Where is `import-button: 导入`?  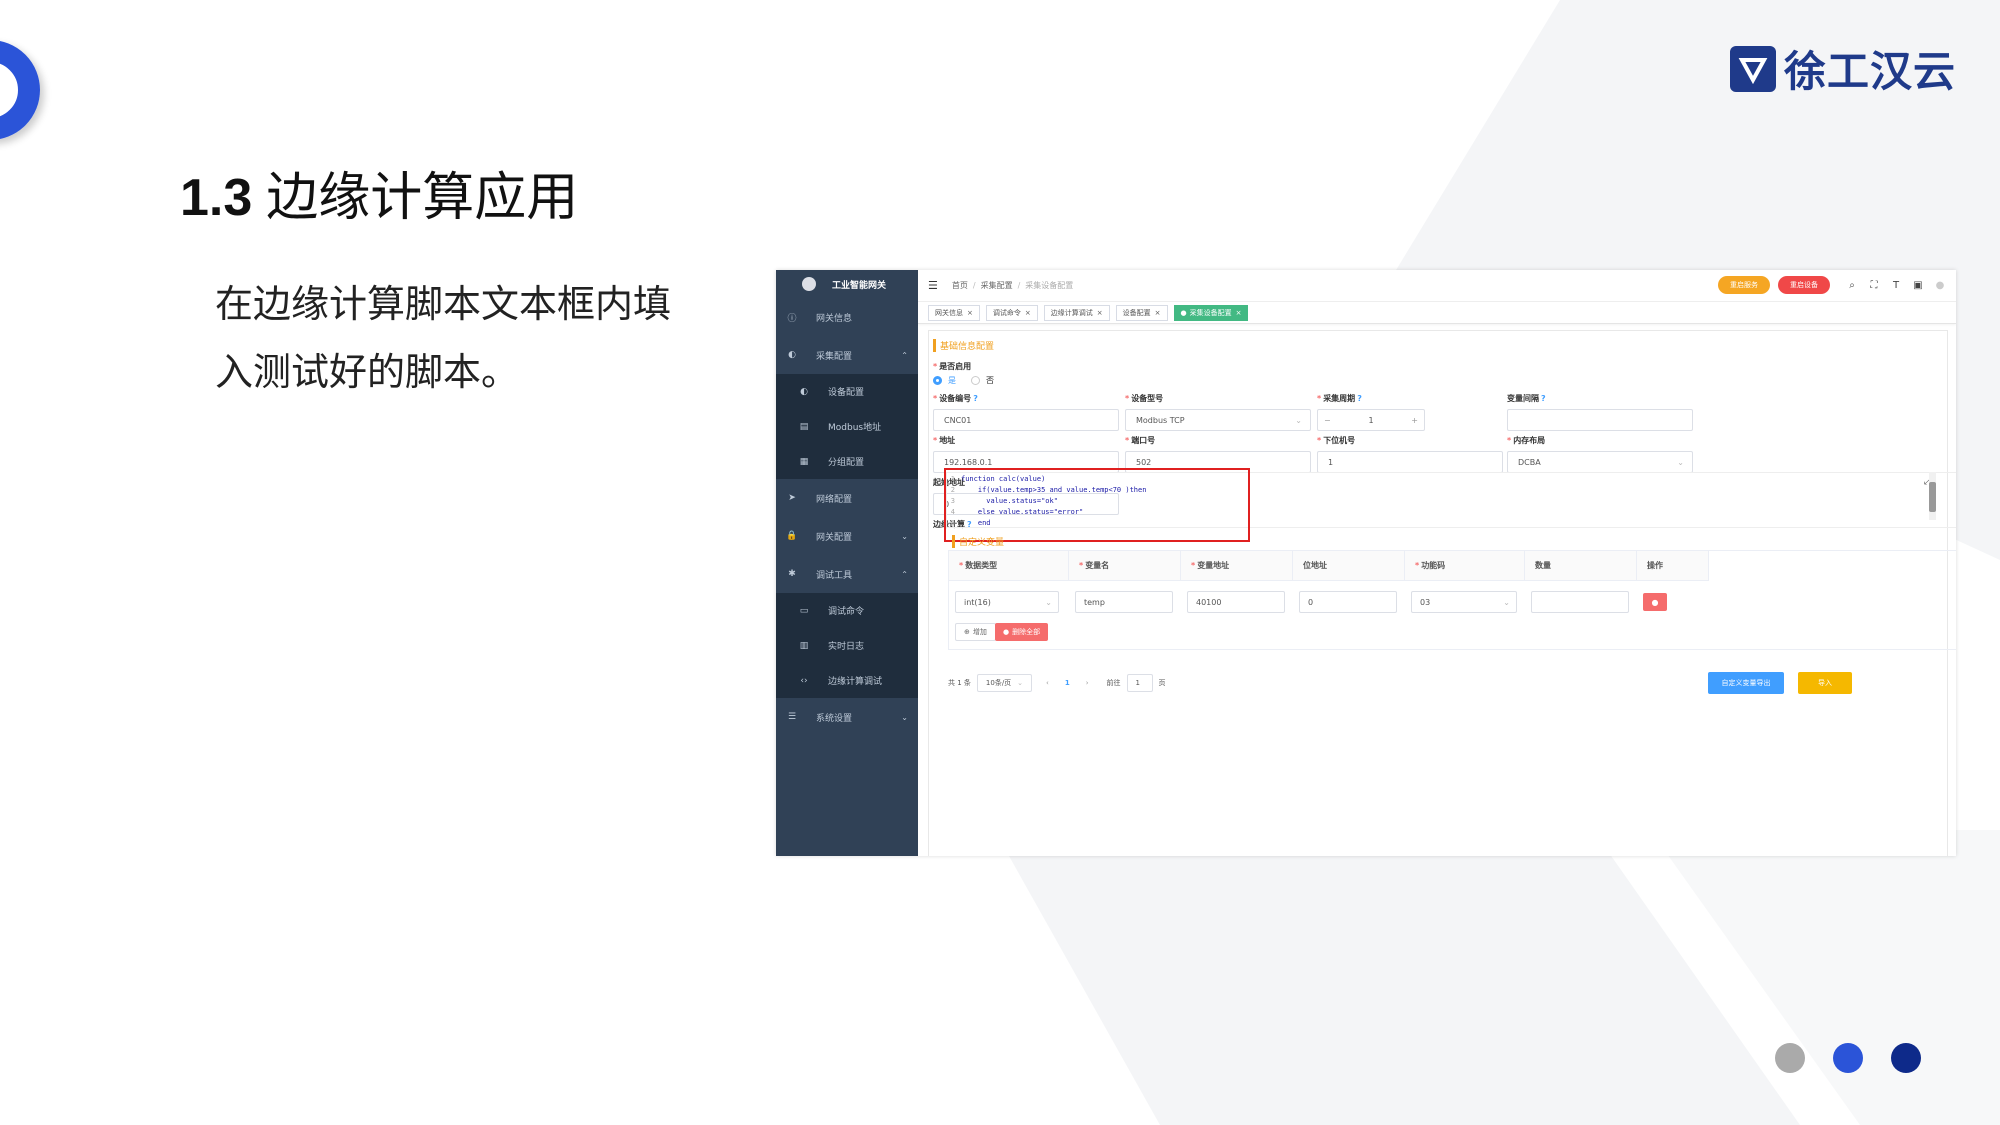 import-button: 导入 is located at coordinates (1825, 683).